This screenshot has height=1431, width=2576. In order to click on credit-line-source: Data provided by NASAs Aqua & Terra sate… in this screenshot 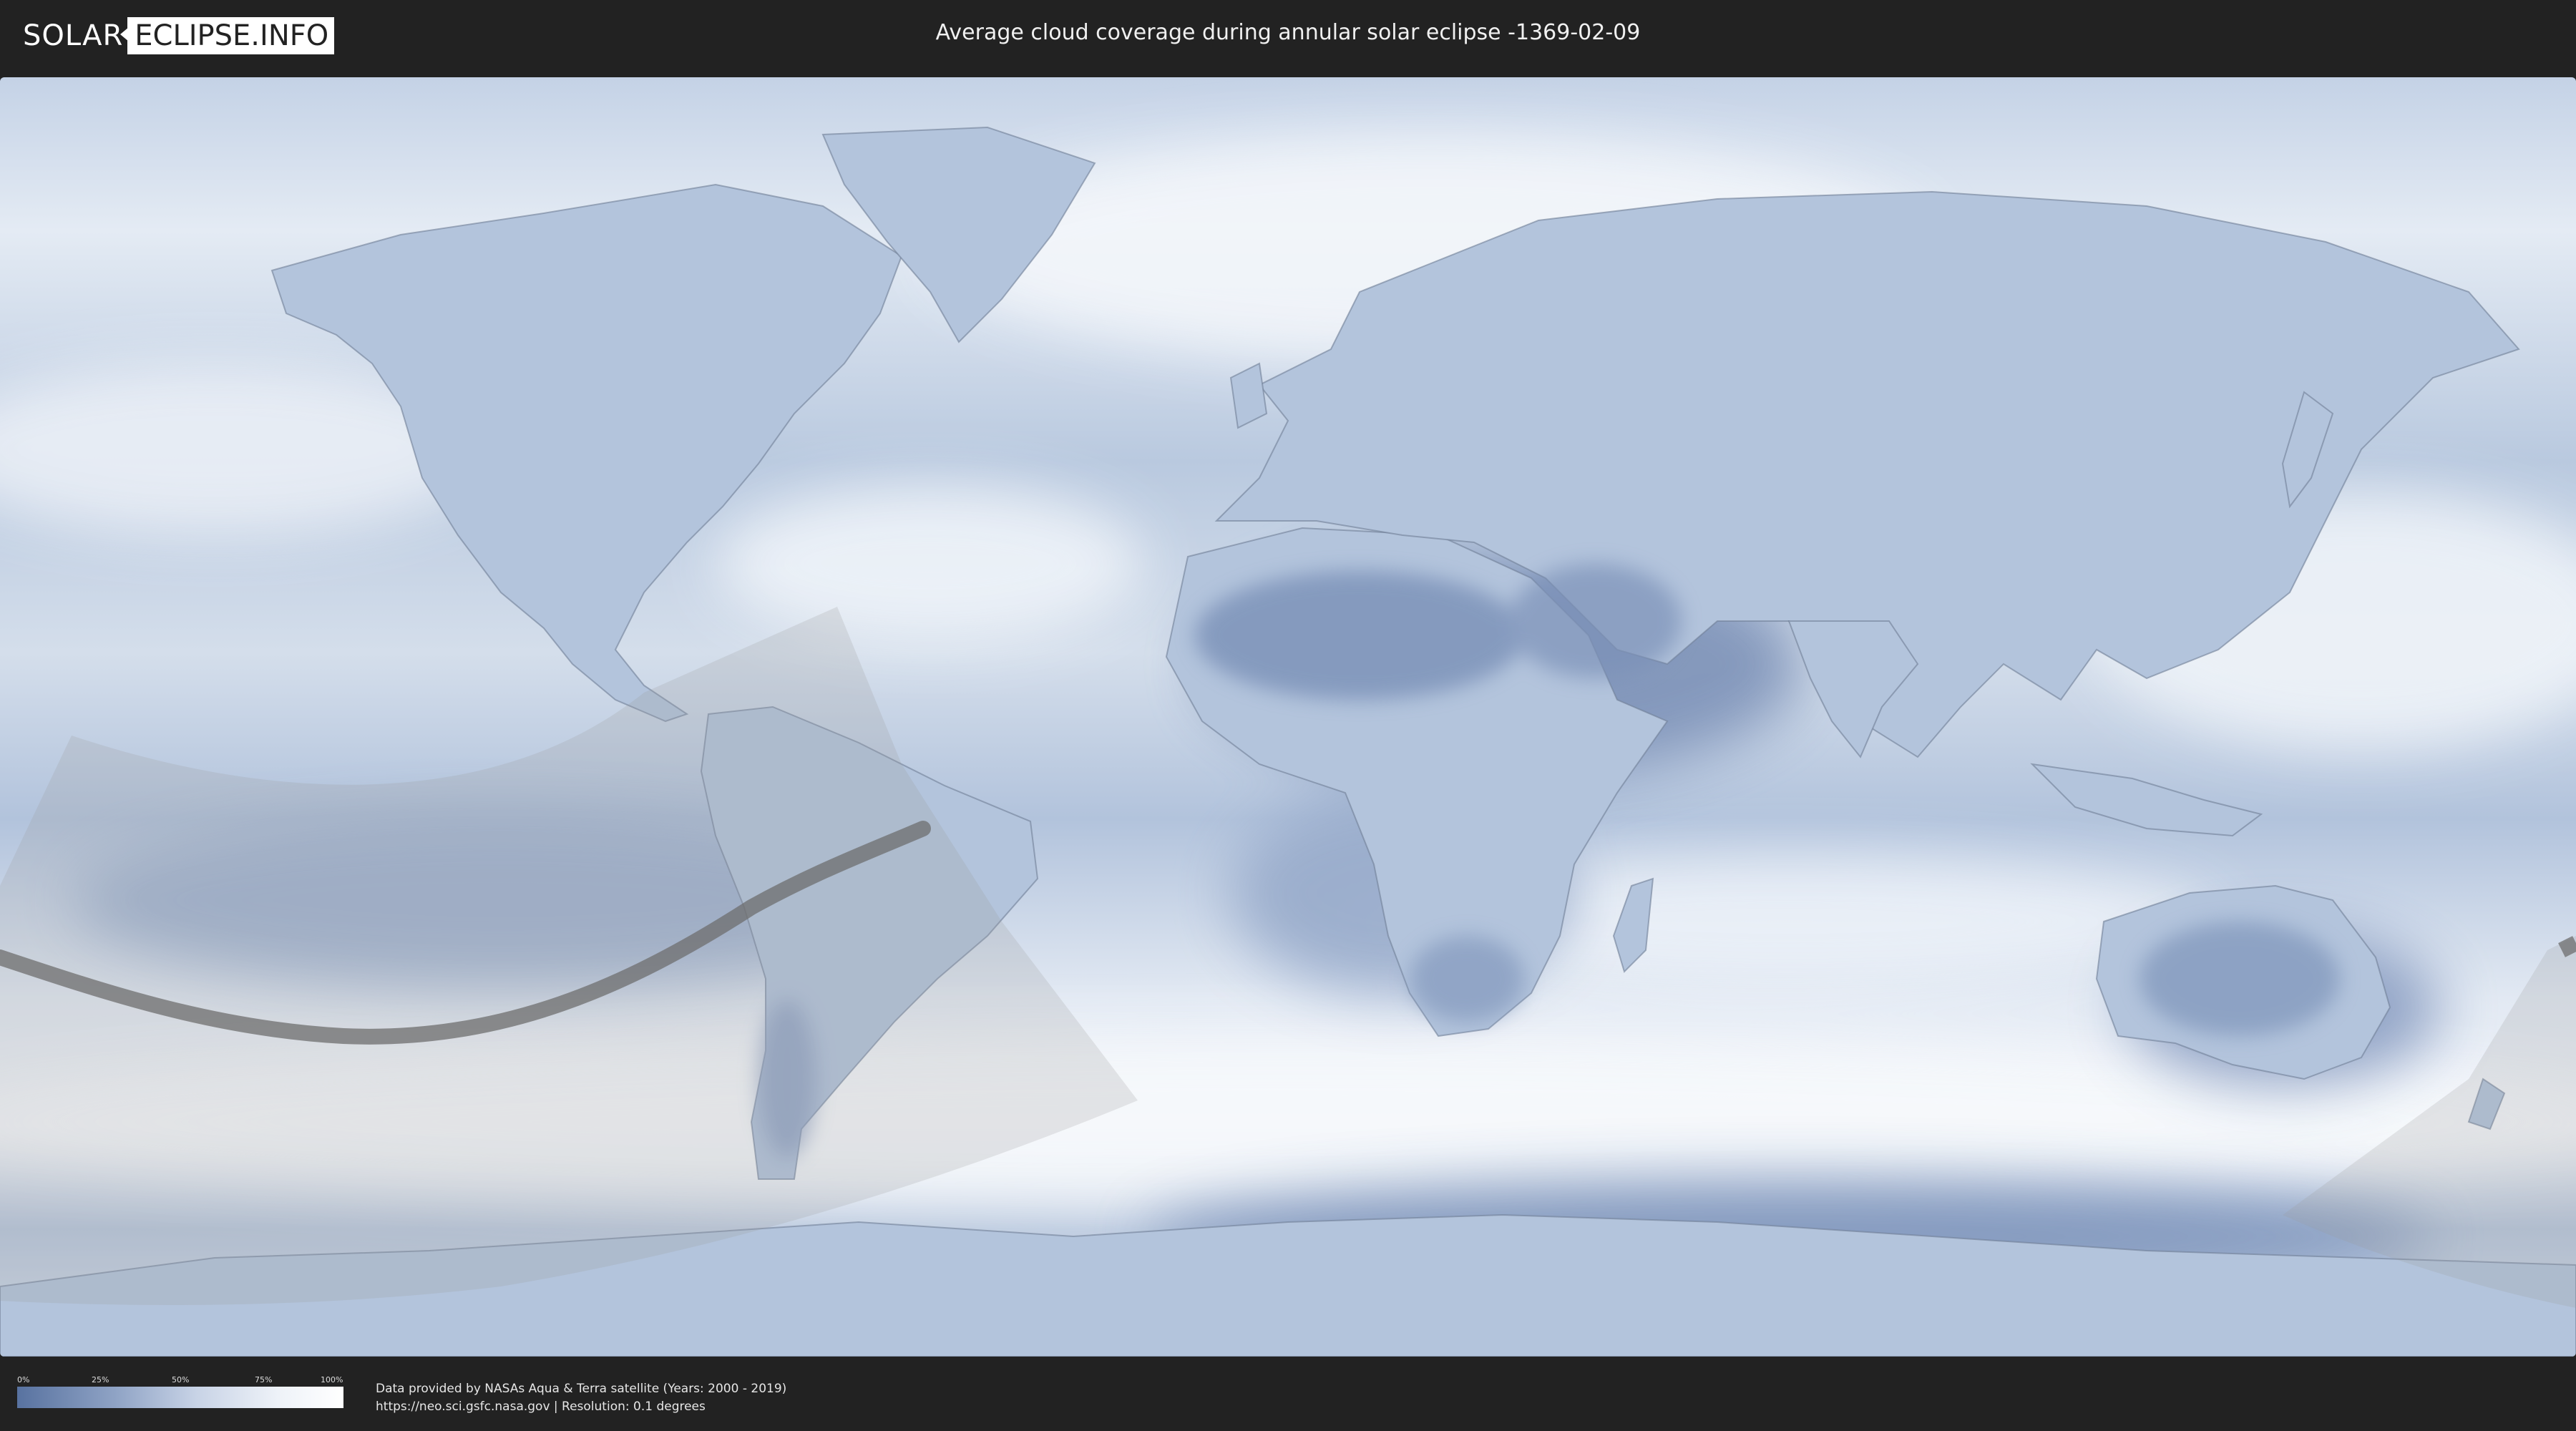, I will do `click(581, 1389)`.